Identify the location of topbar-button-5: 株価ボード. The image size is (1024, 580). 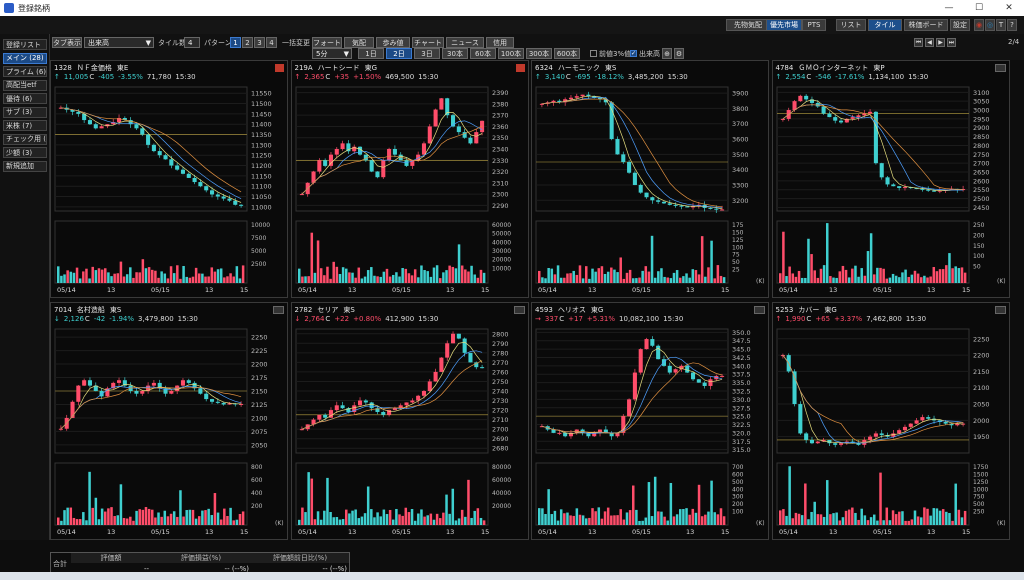
(926, 25).